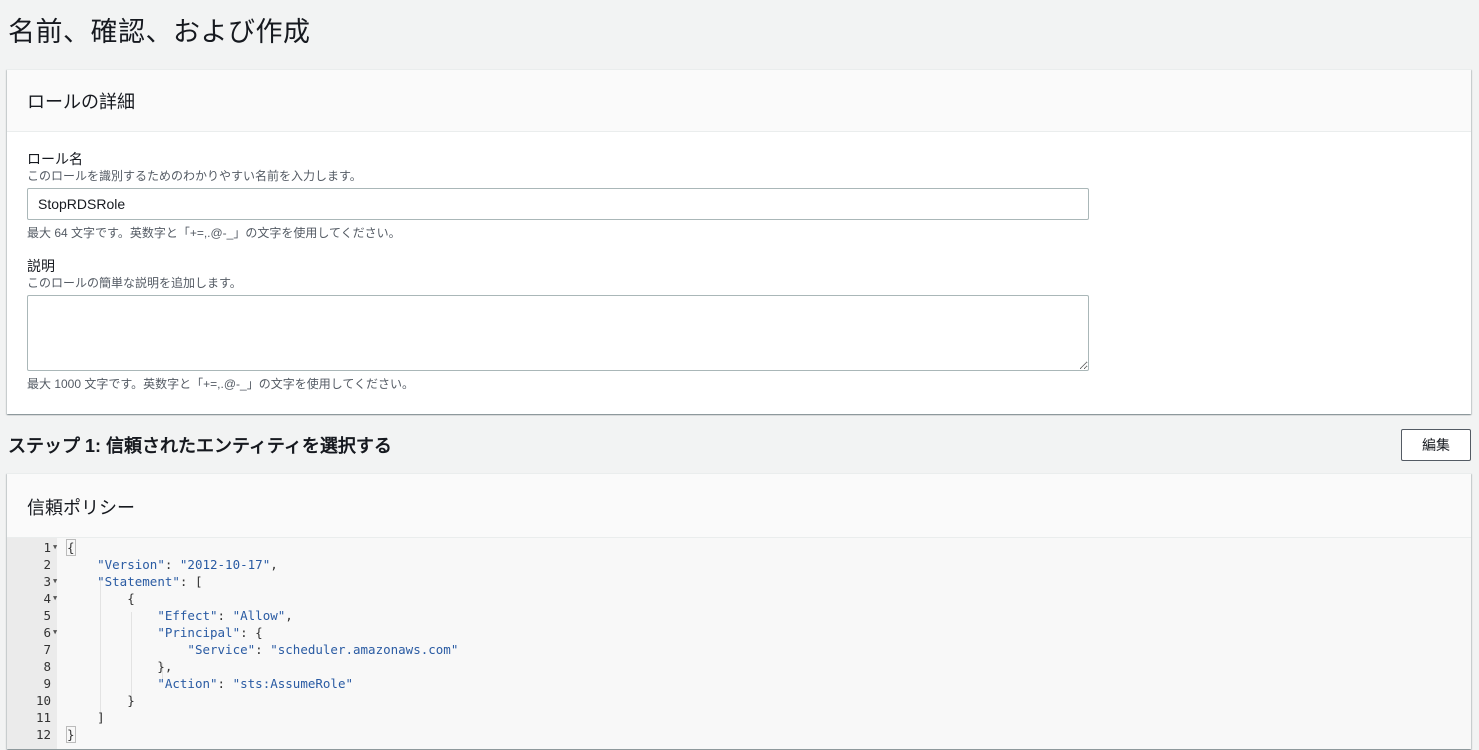 This screenshot has width=1479, height=750. I want to click on code-line: 4 ▼ {, so click(739, 598).